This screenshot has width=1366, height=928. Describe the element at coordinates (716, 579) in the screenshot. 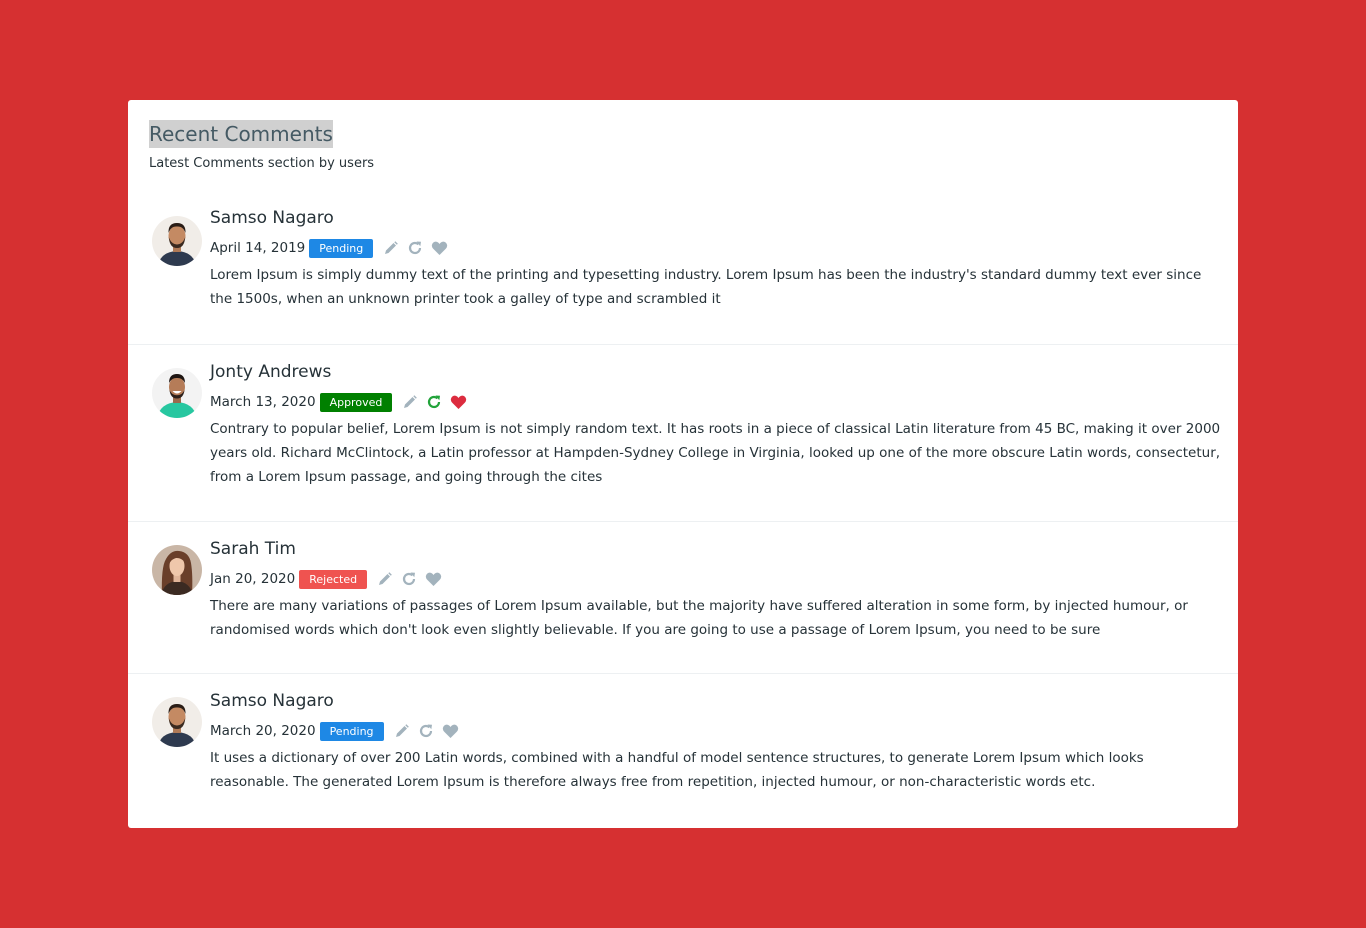

I see `comment-meta: Jan 20, 2020 Rejected` at that location.